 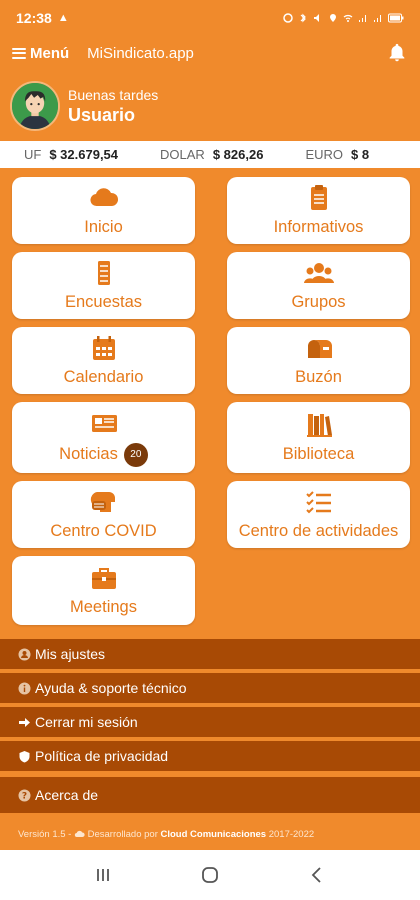 I want to click on hamburger-icon, so click(x=19, y=53).